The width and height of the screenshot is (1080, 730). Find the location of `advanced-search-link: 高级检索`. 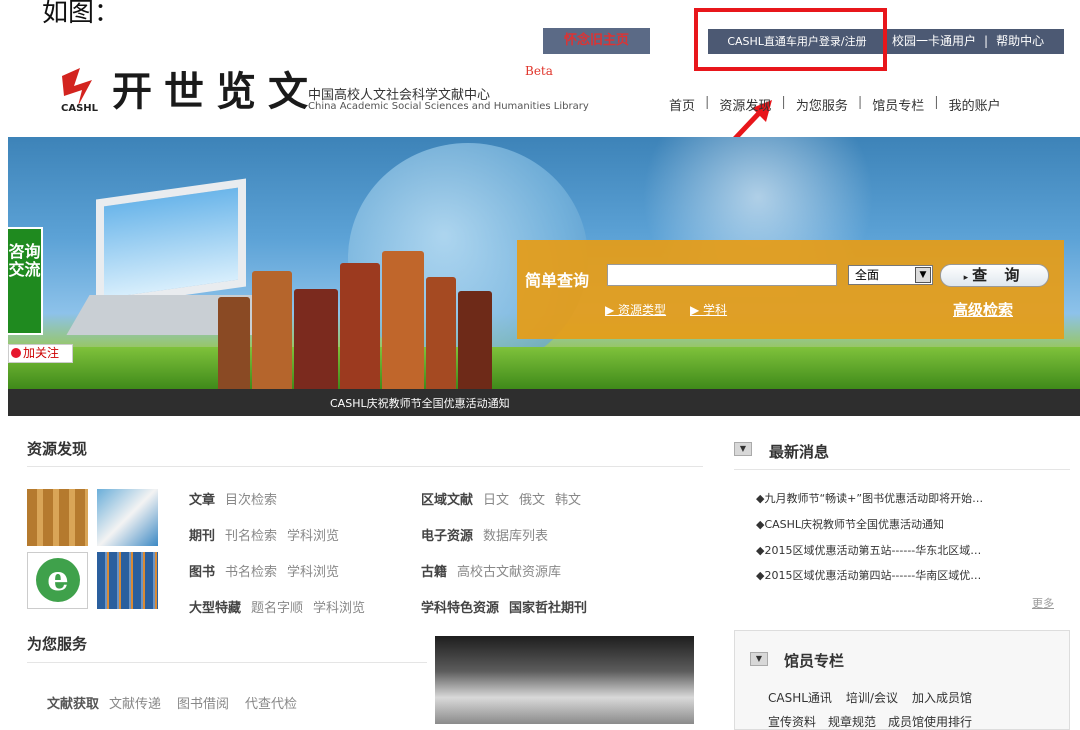

advanced-search-link: 高级检索 is located at coordinates (983, 309).